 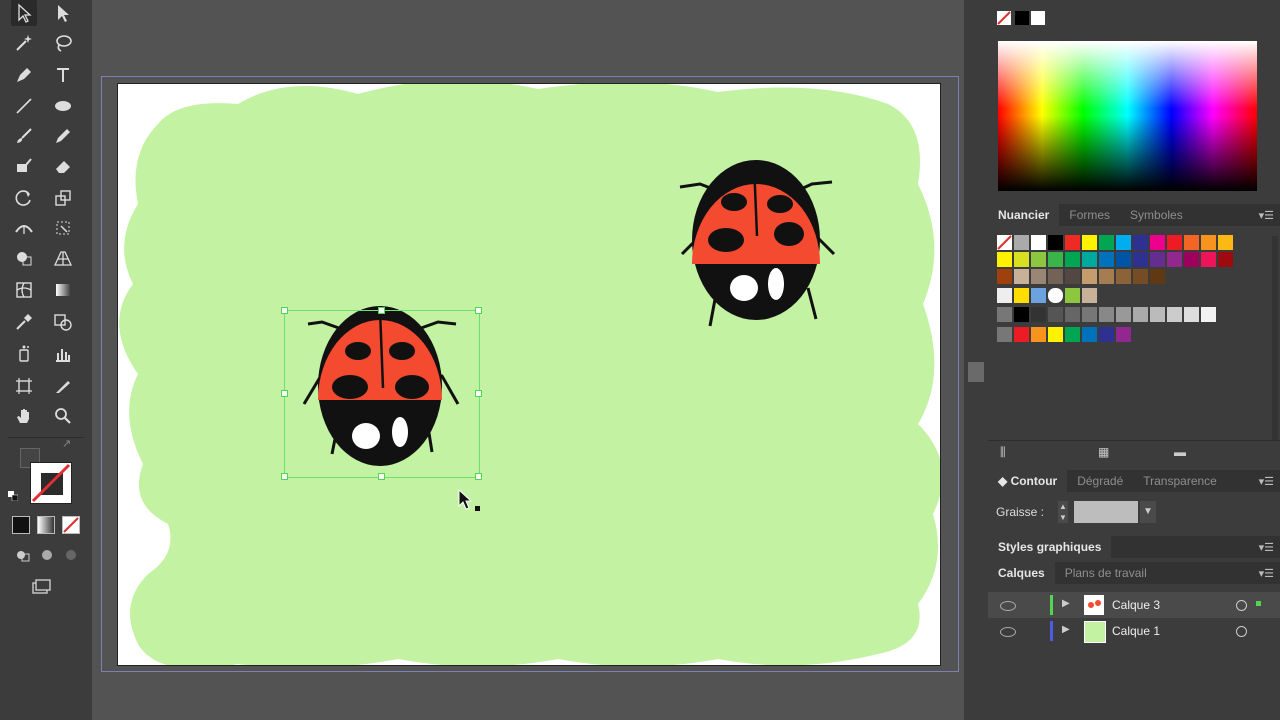 What do you see at coordinates (63, 136) in the screenshot?
I see `pencil-tool-icon` at bounding box center [63, 136].